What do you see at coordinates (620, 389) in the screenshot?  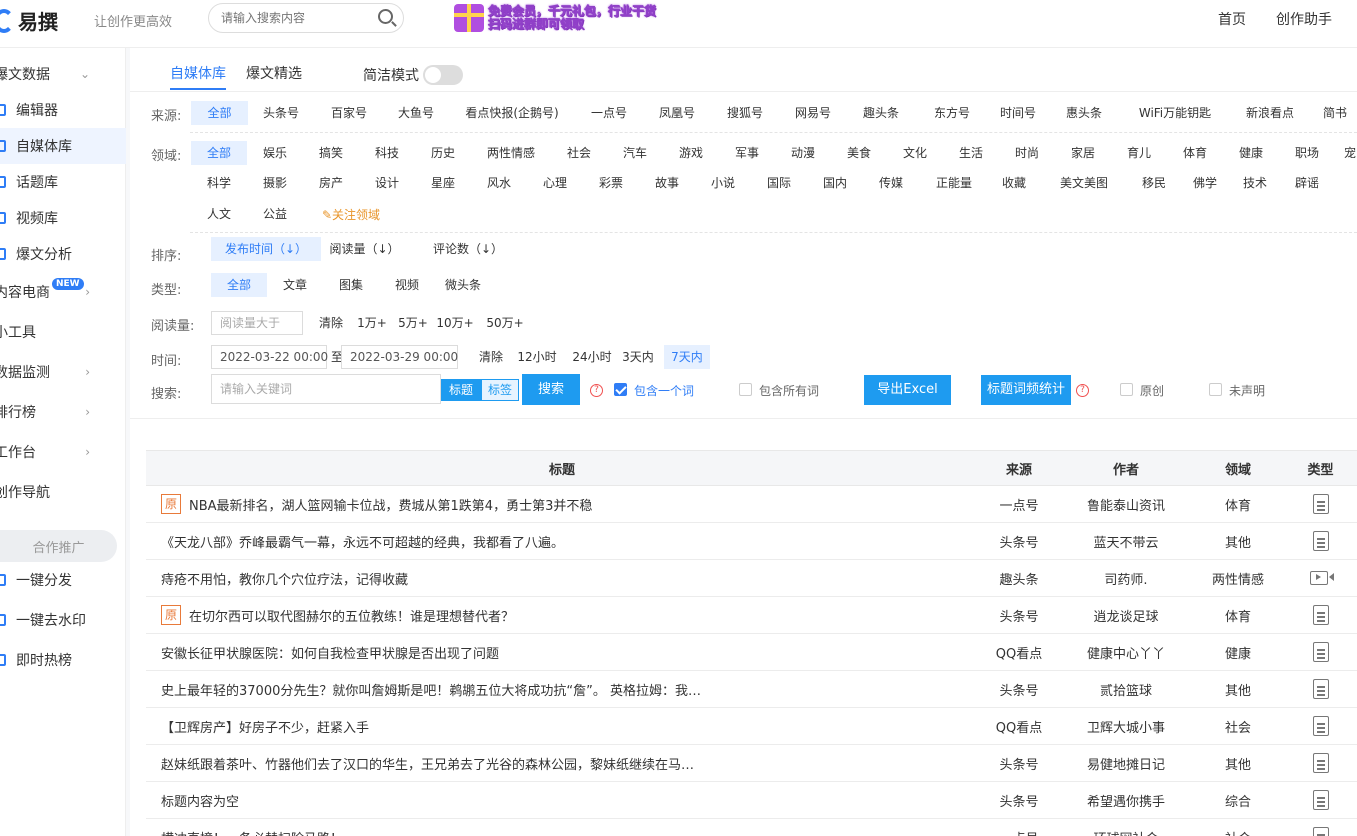 I see `checkbox-any-word` at bounding box center [620, 389].